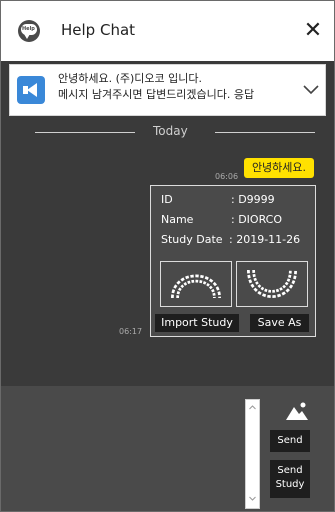  Describe the element at coordinates (131, 331) in the screenshot. I see `message-time: 06:17` at that location.